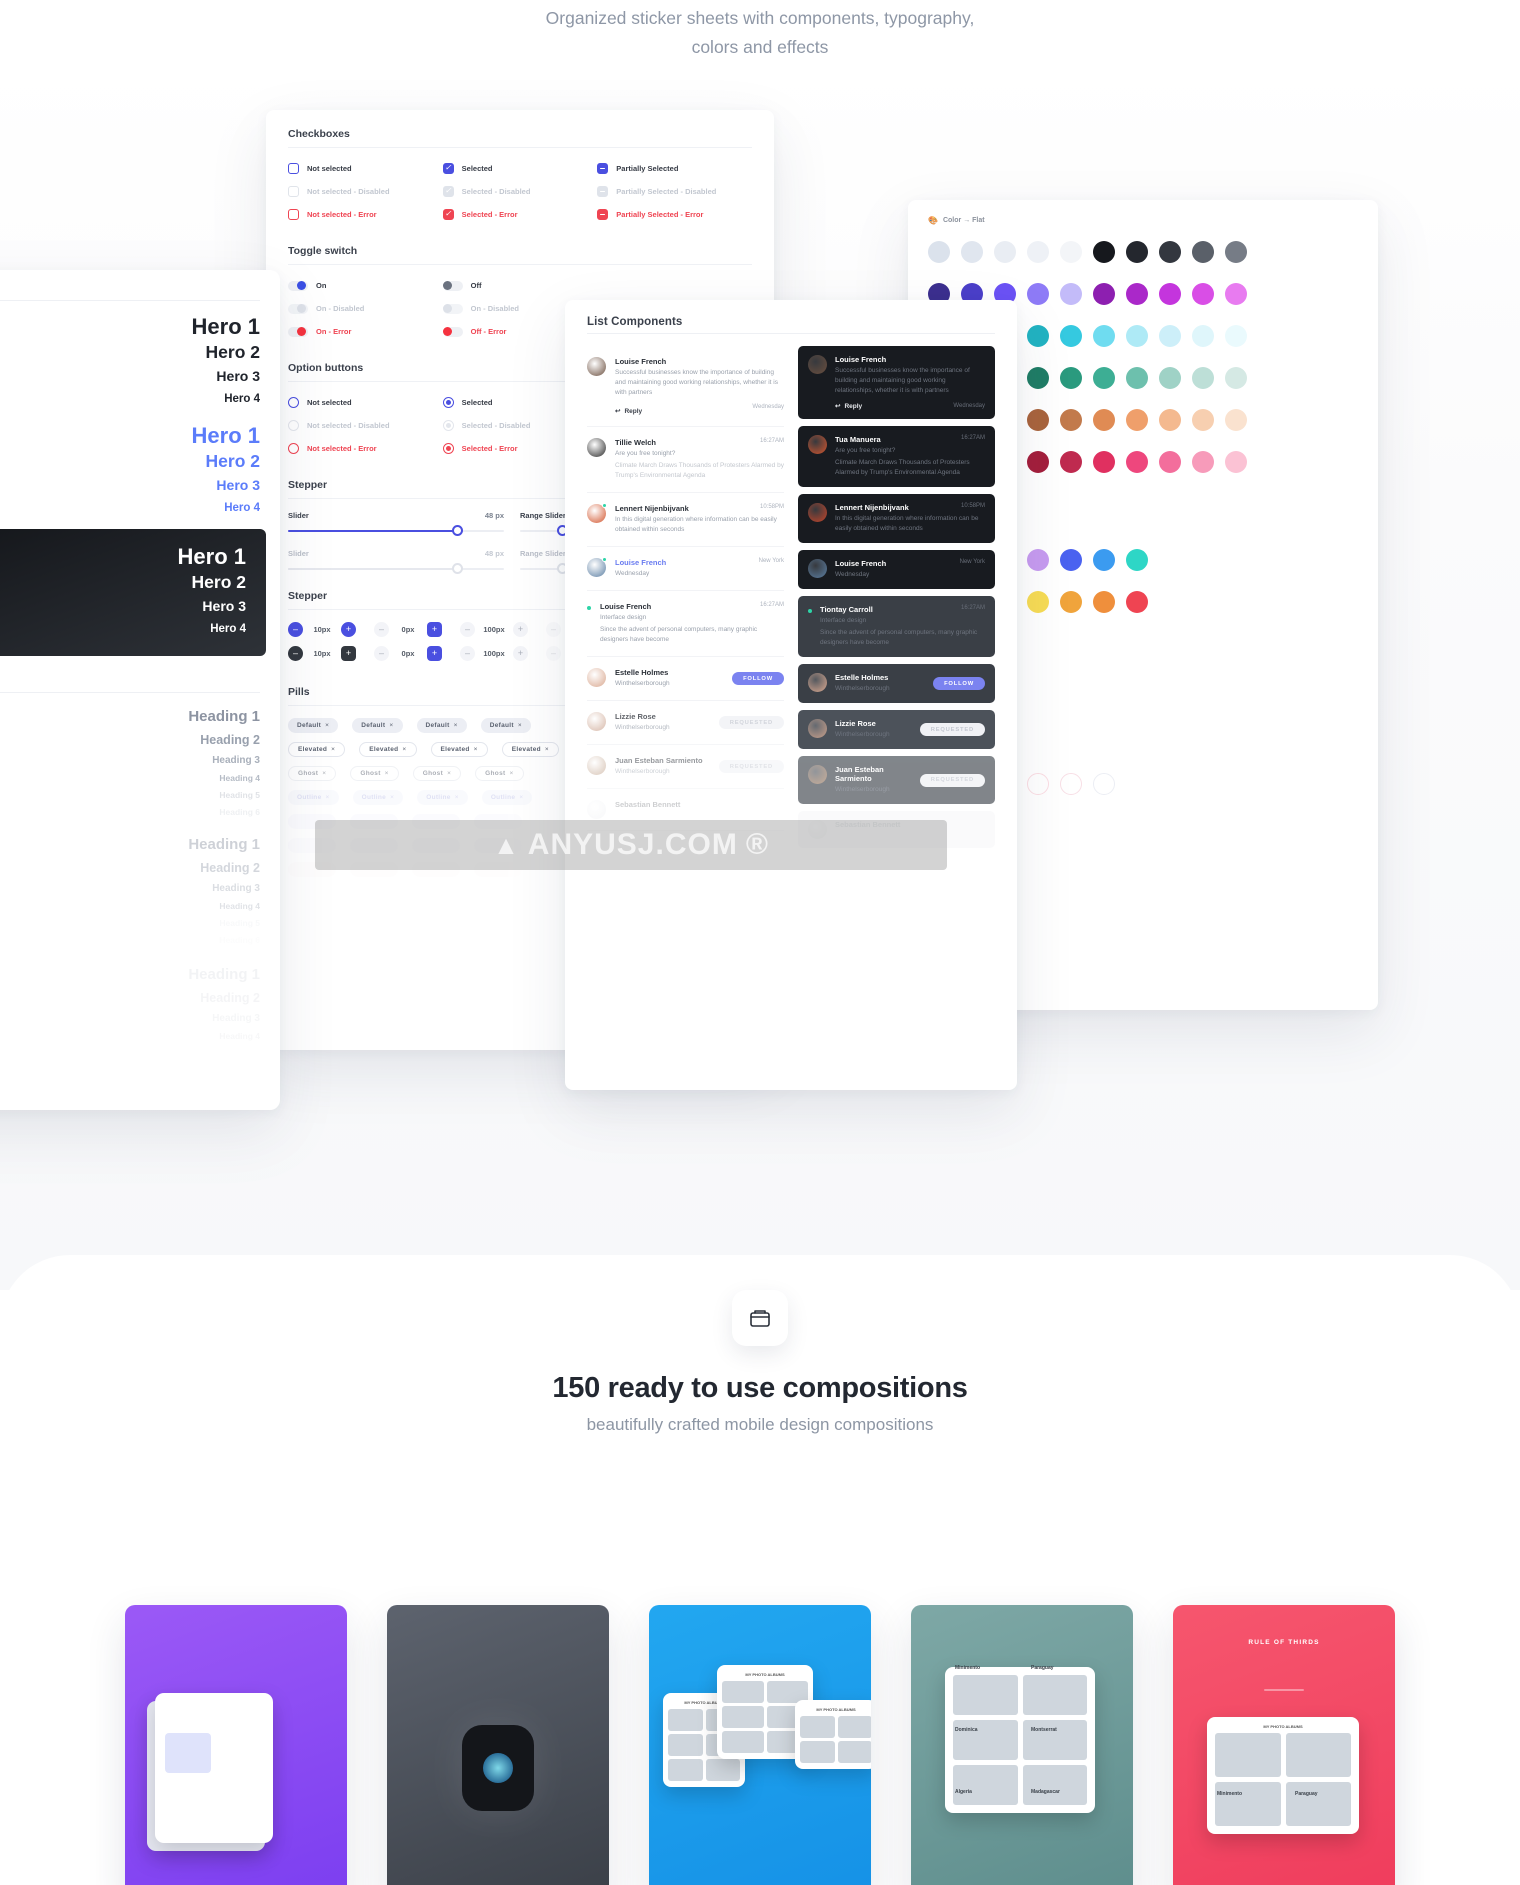  What do you see at coordinates (322, 629) in the screenshot?
I see `stepper-round-primary: – 10px +` at bounding box center [322, 629].